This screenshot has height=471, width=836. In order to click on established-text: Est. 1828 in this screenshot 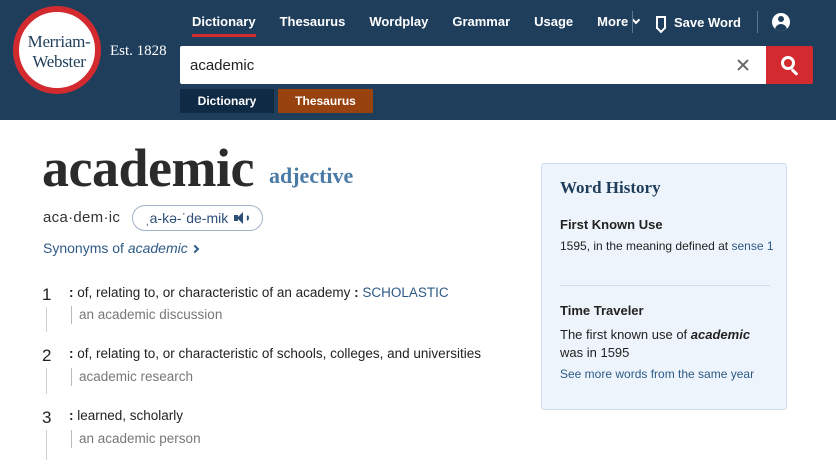, I will do `click(138, 51)`.